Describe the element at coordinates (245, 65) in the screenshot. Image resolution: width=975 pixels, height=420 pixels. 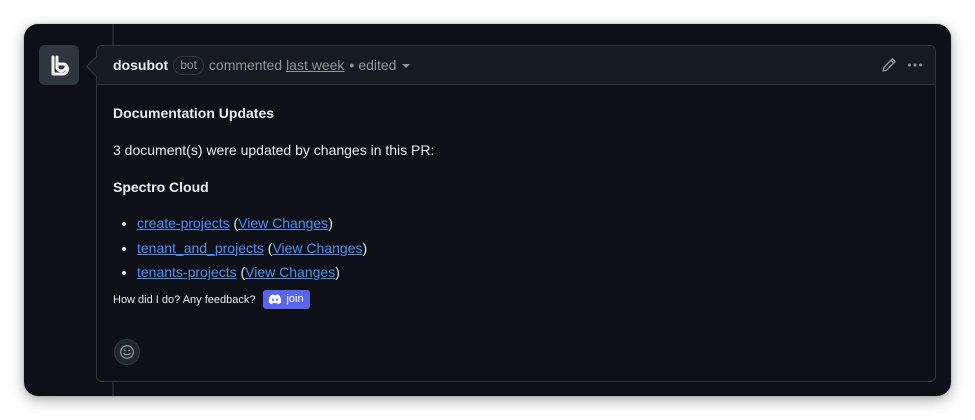
I see `comment-action: commented` at that location.